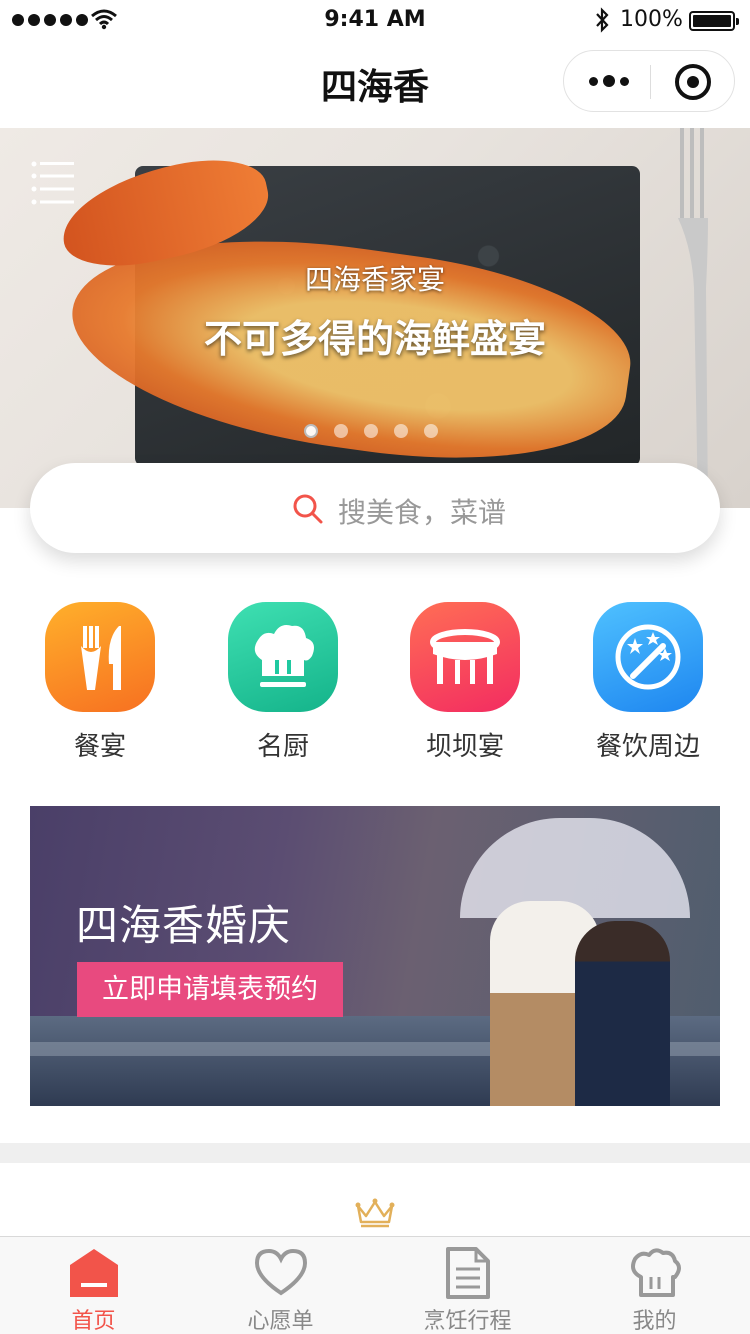  Describe the element at coordinates (280, 1321) in the screenshot. I see `tab-label: 心愿单` at that location.